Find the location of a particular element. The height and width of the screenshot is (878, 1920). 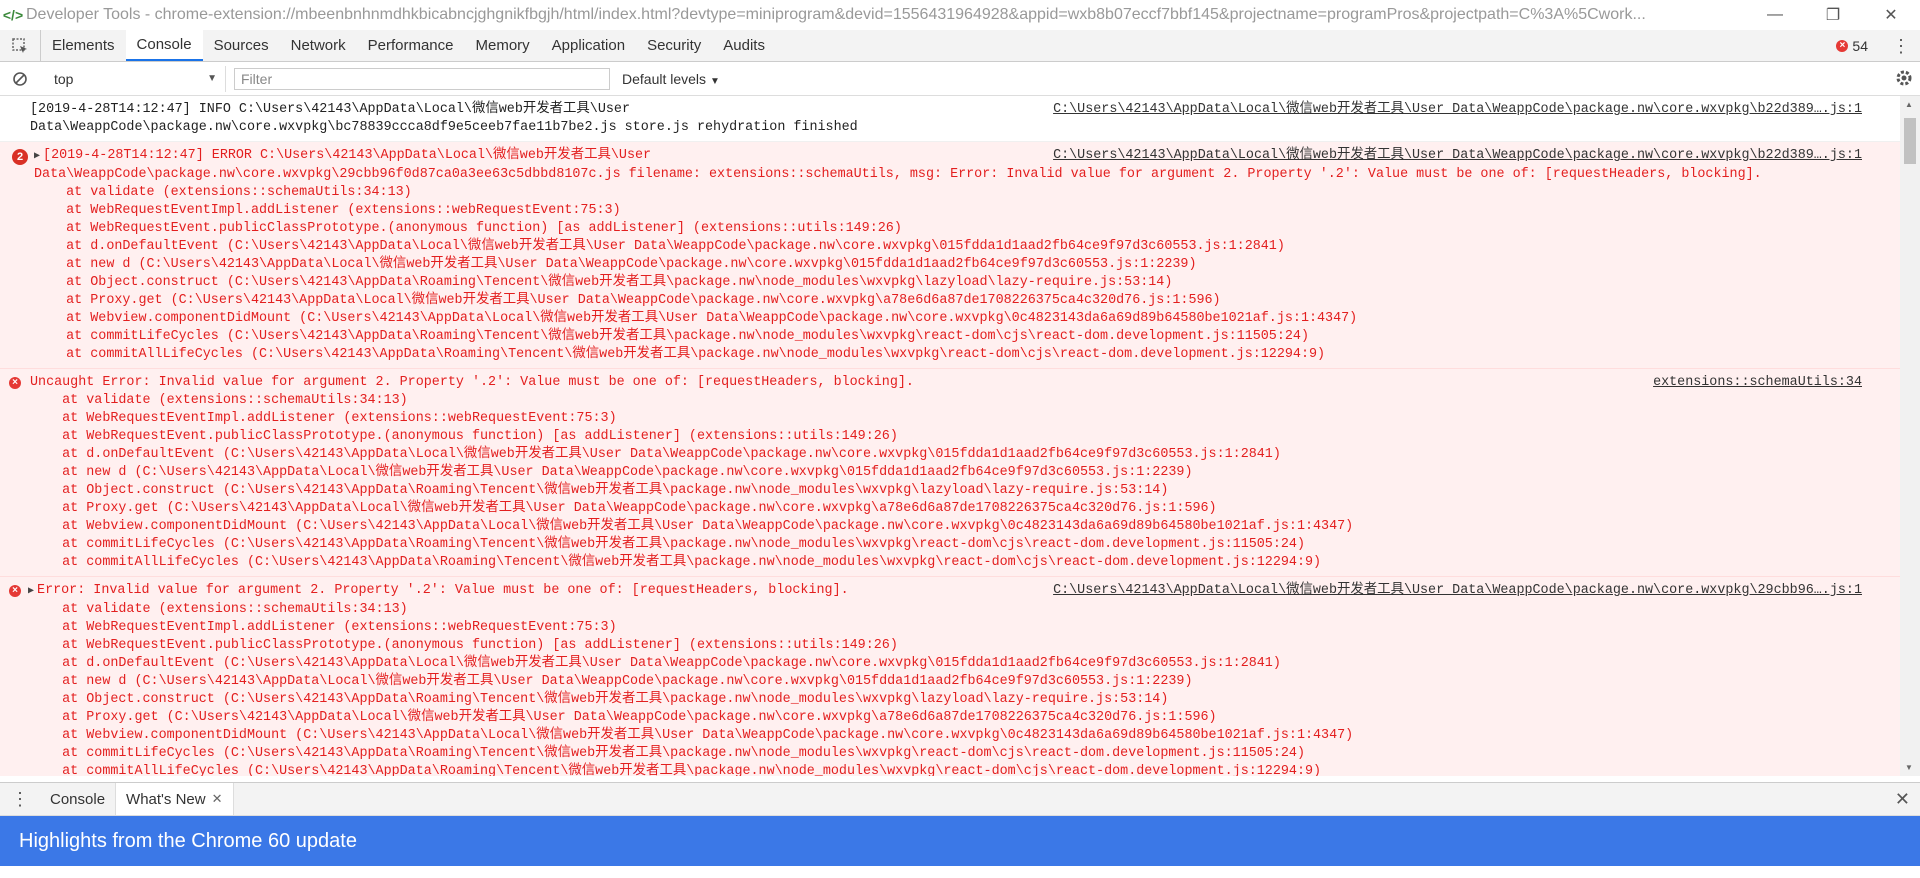

inspect-element-icon is located at coordinates (20, 45).